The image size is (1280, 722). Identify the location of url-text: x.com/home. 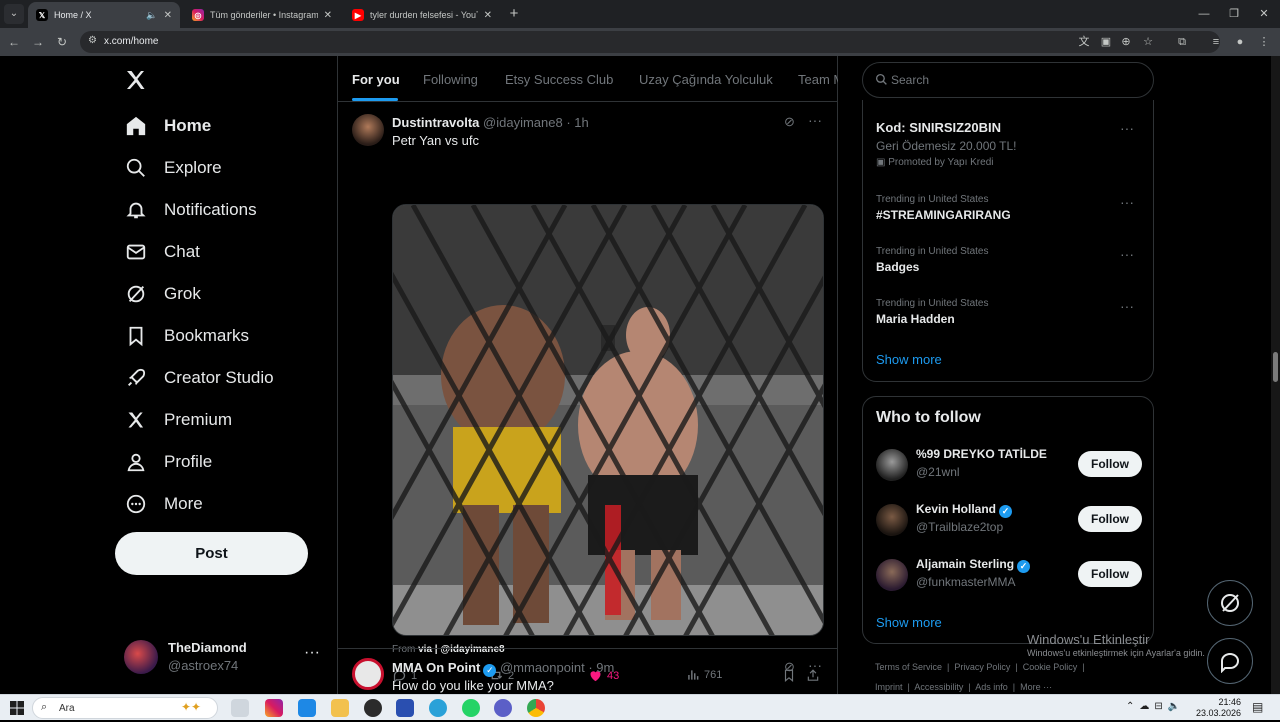
(131, 41).